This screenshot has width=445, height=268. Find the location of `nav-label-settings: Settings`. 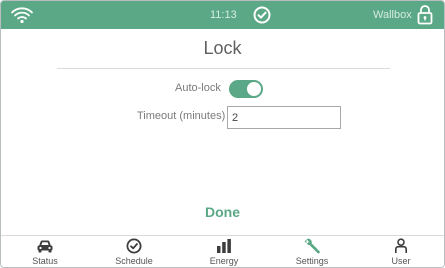

nav-label-settings: Settings is located at coordinates (312, 261).